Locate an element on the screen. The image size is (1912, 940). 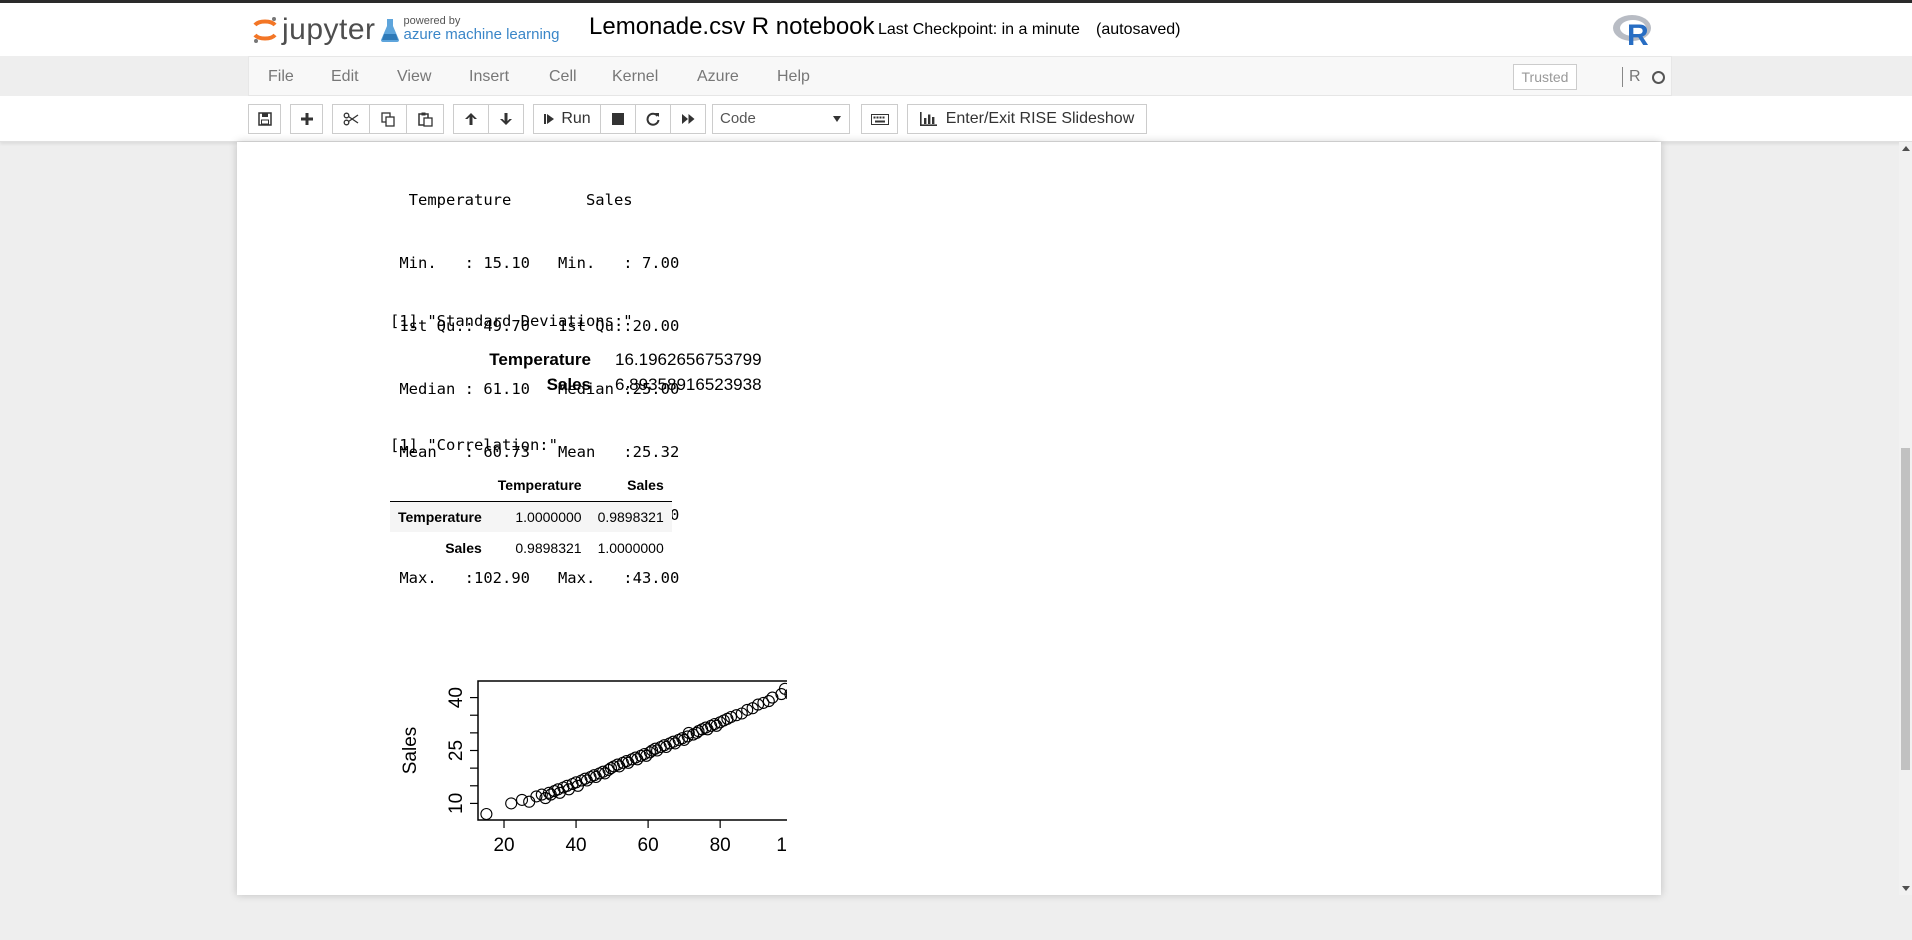
r-kernel-logo-icon: R is located at coordinates (1632, 31).